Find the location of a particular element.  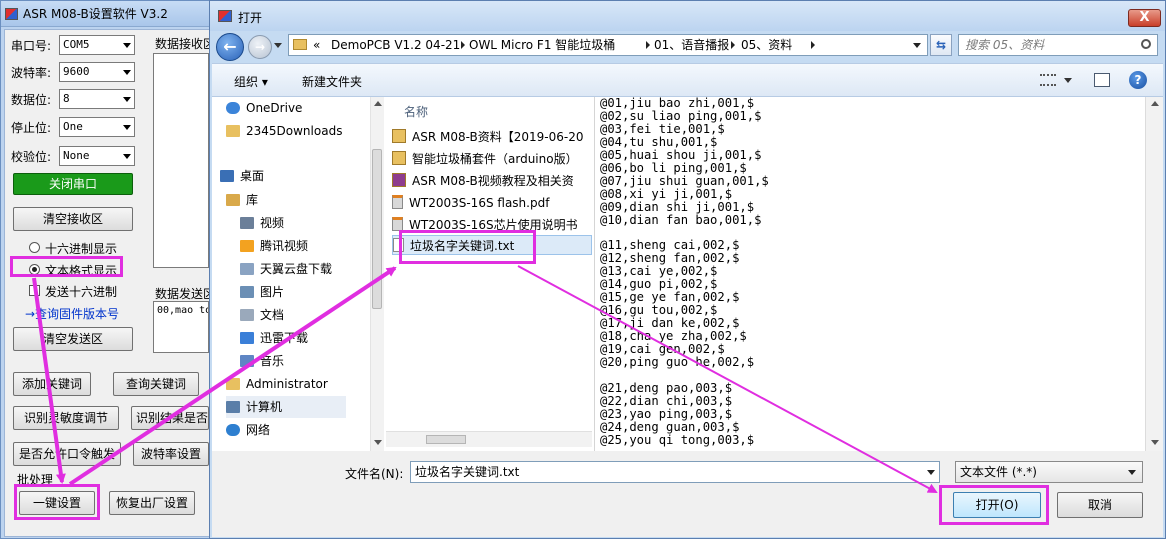

arrow-text-to-onekey is located at coordinates (49, 380).